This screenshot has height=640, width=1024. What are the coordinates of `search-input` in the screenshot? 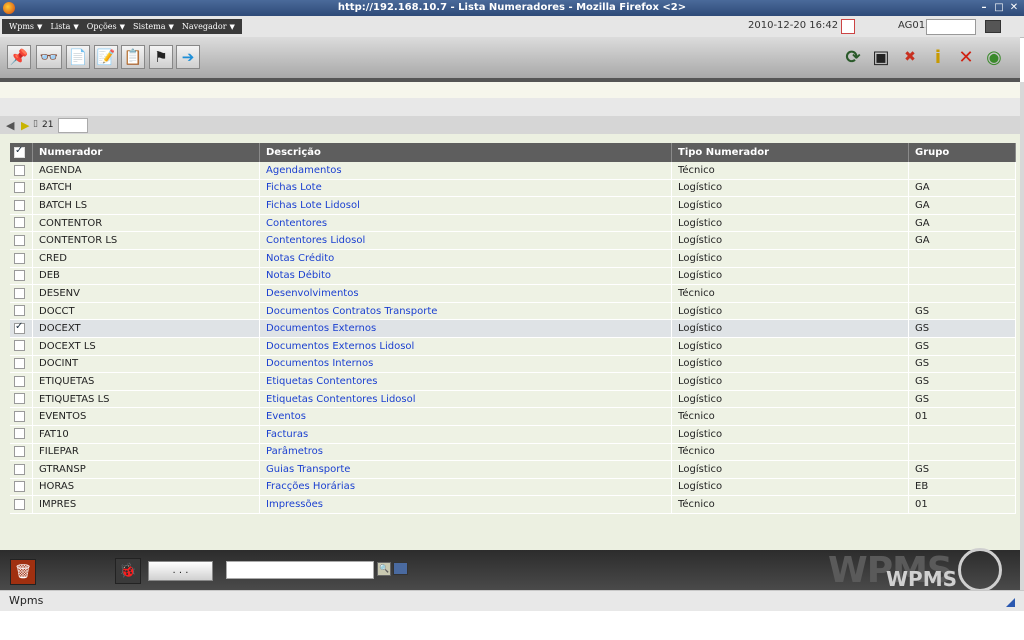 It's located at (300, 570).